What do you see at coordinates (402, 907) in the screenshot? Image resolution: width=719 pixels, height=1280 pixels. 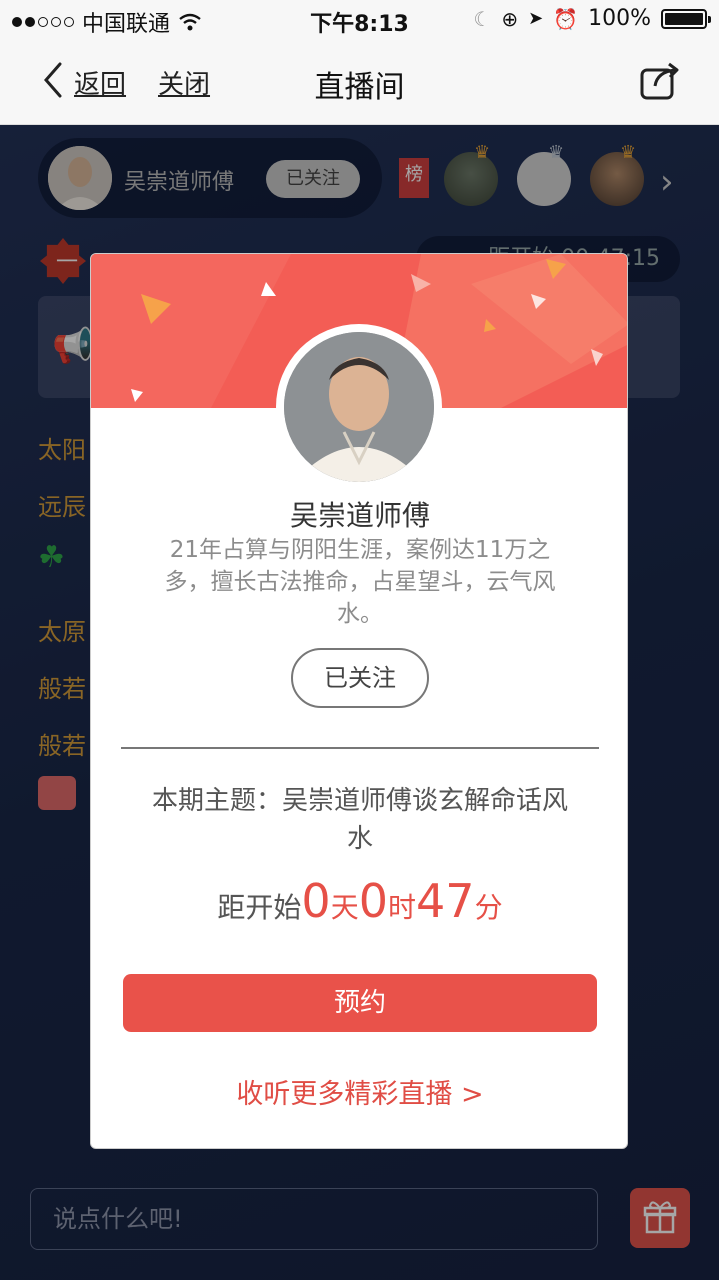 I see `hours-unit: 时` at bounding box center [402, 907].